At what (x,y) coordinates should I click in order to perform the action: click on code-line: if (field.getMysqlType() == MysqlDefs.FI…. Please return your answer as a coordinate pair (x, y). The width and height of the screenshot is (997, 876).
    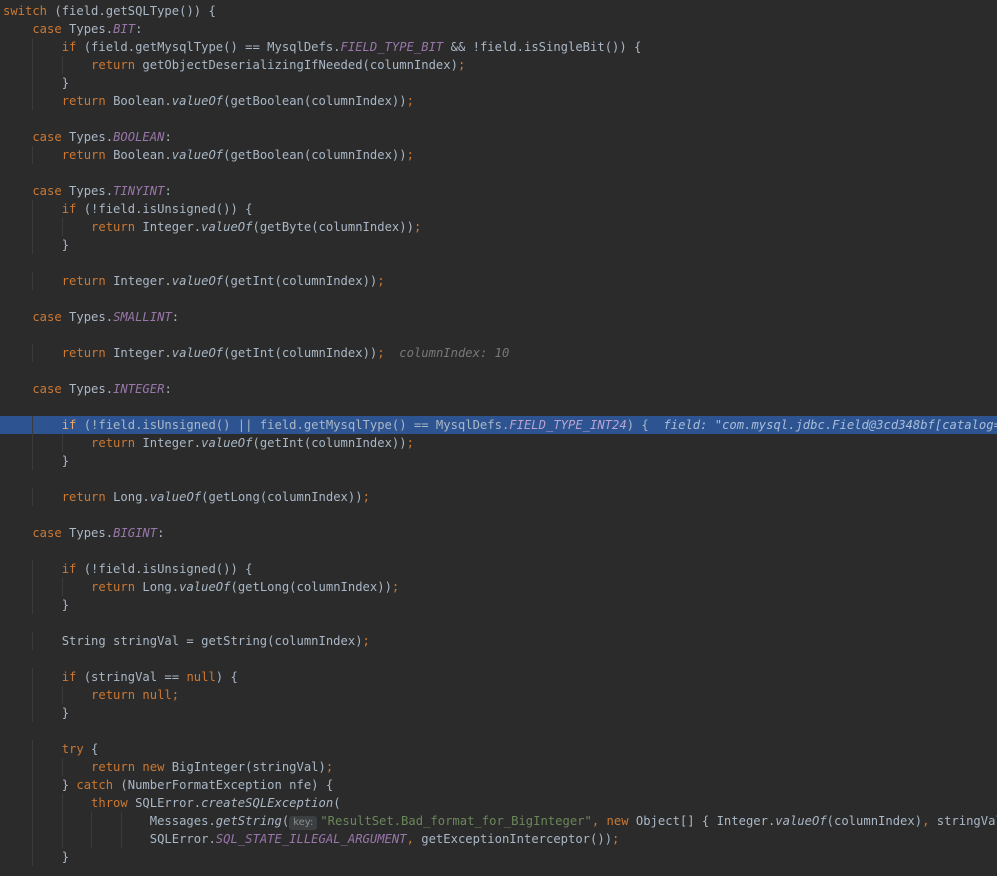
    Looking at the image, I should click on (498, 47).